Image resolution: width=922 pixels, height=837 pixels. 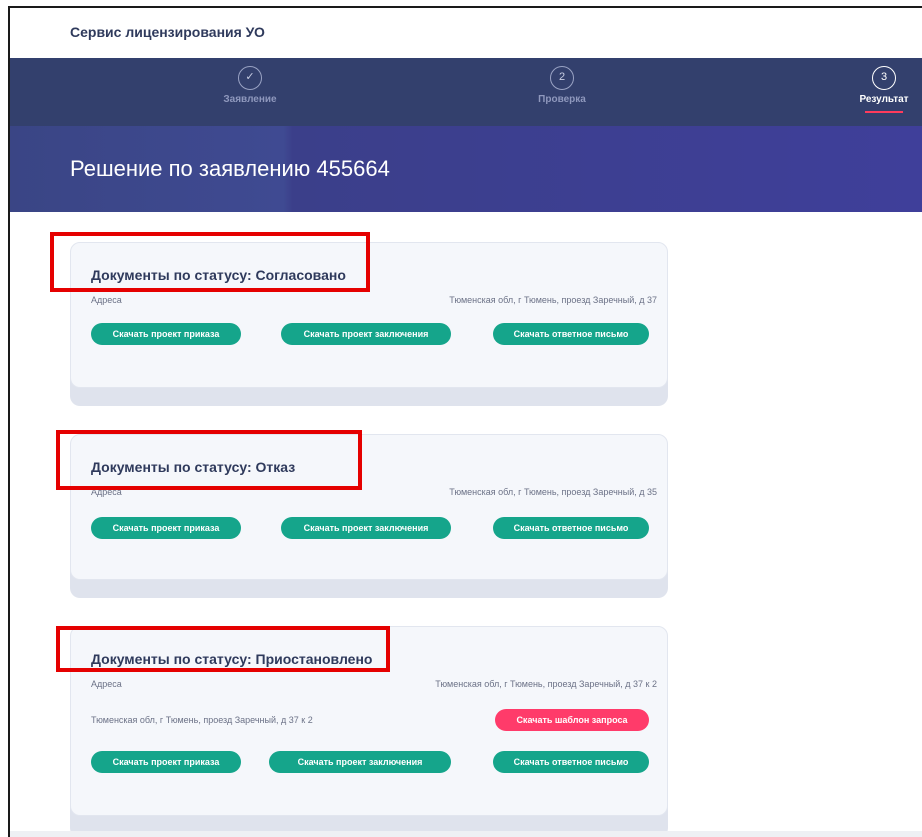 What do you see at coordinates (250, 78) in the screenshot?
I see `check-icon: ✓` at bounding box center [250, 78].